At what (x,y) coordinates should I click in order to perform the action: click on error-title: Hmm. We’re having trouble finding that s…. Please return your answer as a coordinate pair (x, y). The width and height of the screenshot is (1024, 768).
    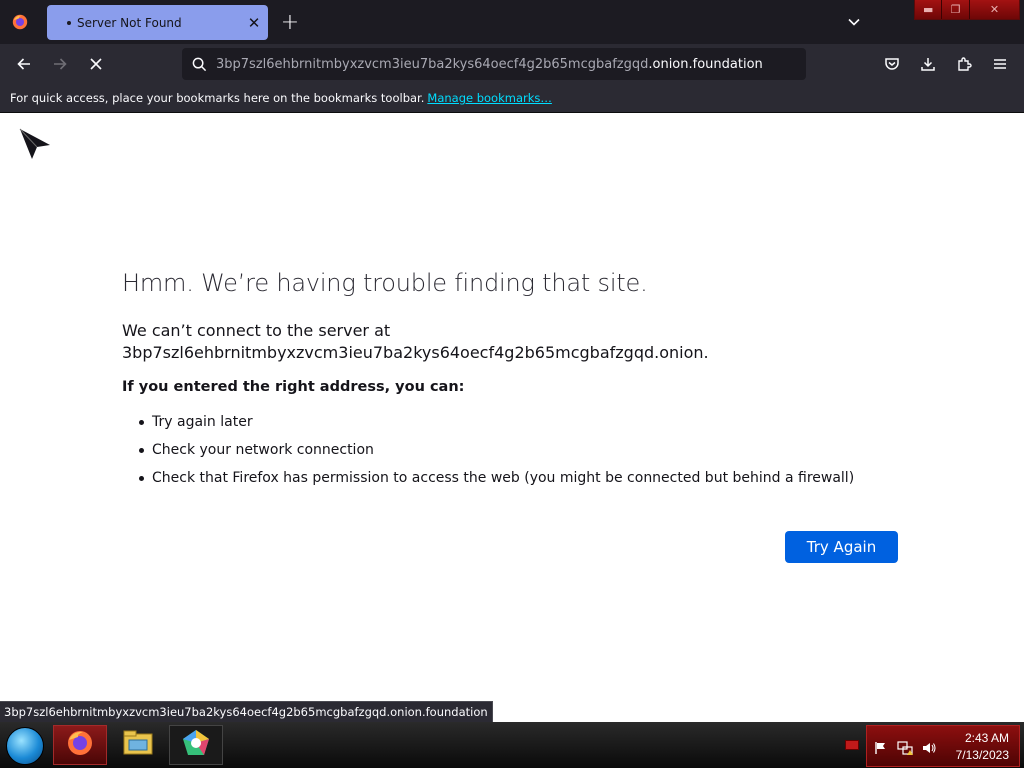
    Looking at the image, I should click on (385, 283).